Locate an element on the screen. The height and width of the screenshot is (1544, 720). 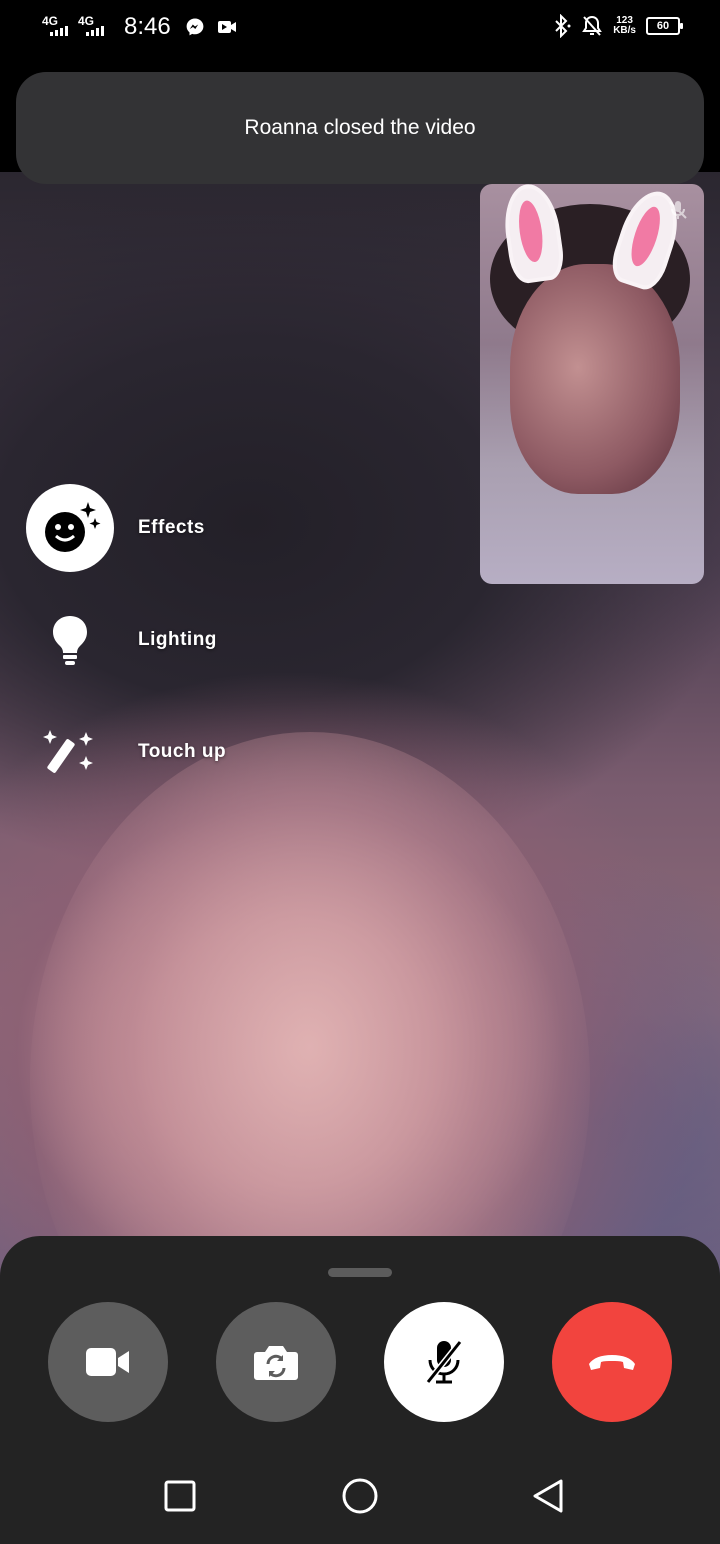
sheet-drag-handle is located at coordinates (360, 1272).